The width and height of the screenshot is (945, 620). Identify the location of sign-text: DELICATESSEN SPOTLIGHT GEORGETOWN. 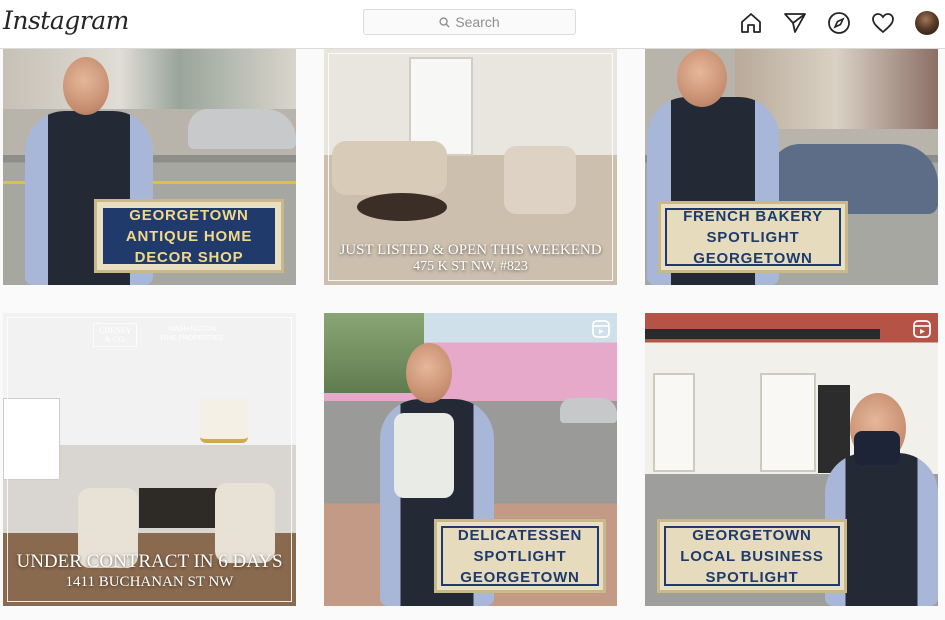
(520, 556).